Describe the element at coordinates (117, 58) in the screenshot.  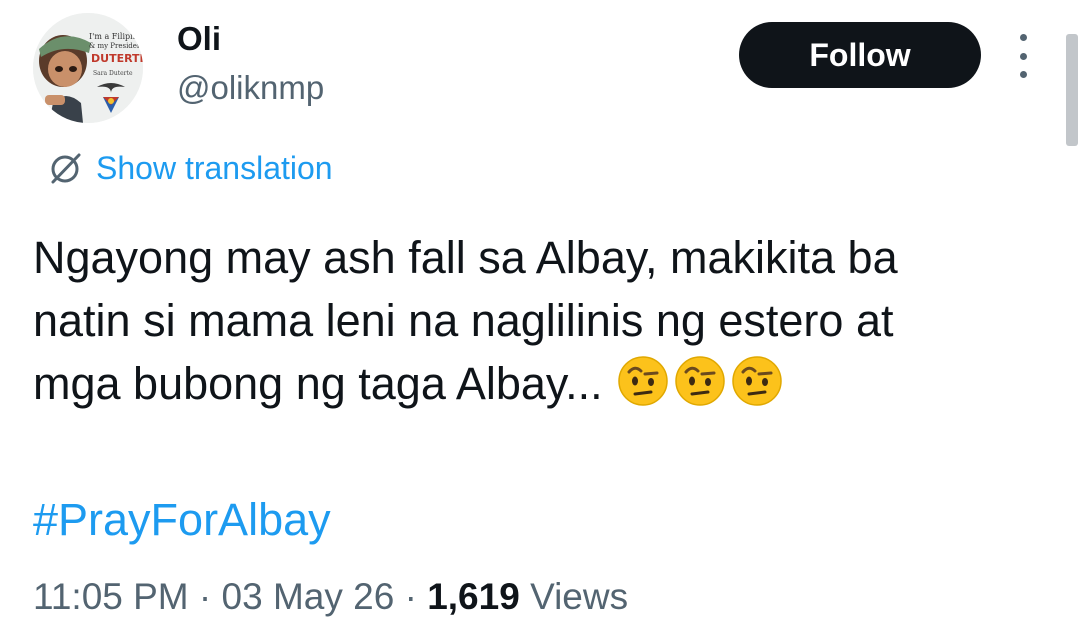
I see `avatar-text-3: DUTERTE` at that location.